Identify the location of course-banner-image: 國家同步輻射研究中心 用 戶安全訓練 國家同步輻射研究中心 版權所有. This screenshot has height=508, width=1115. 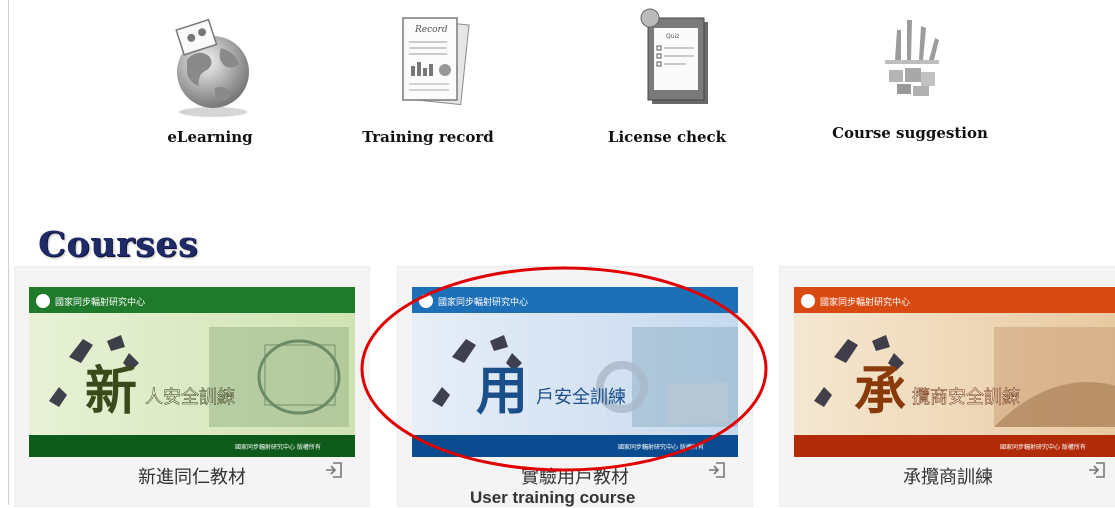
(575, 372).